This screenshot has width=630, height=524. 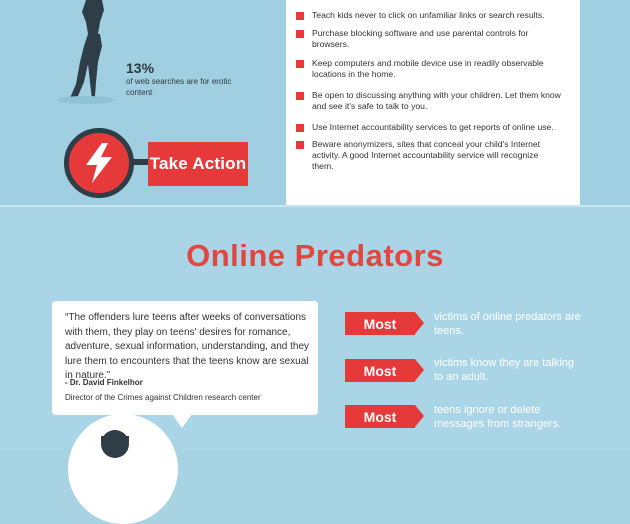 I want to click on quote-tail, so click(x=182, y=421).